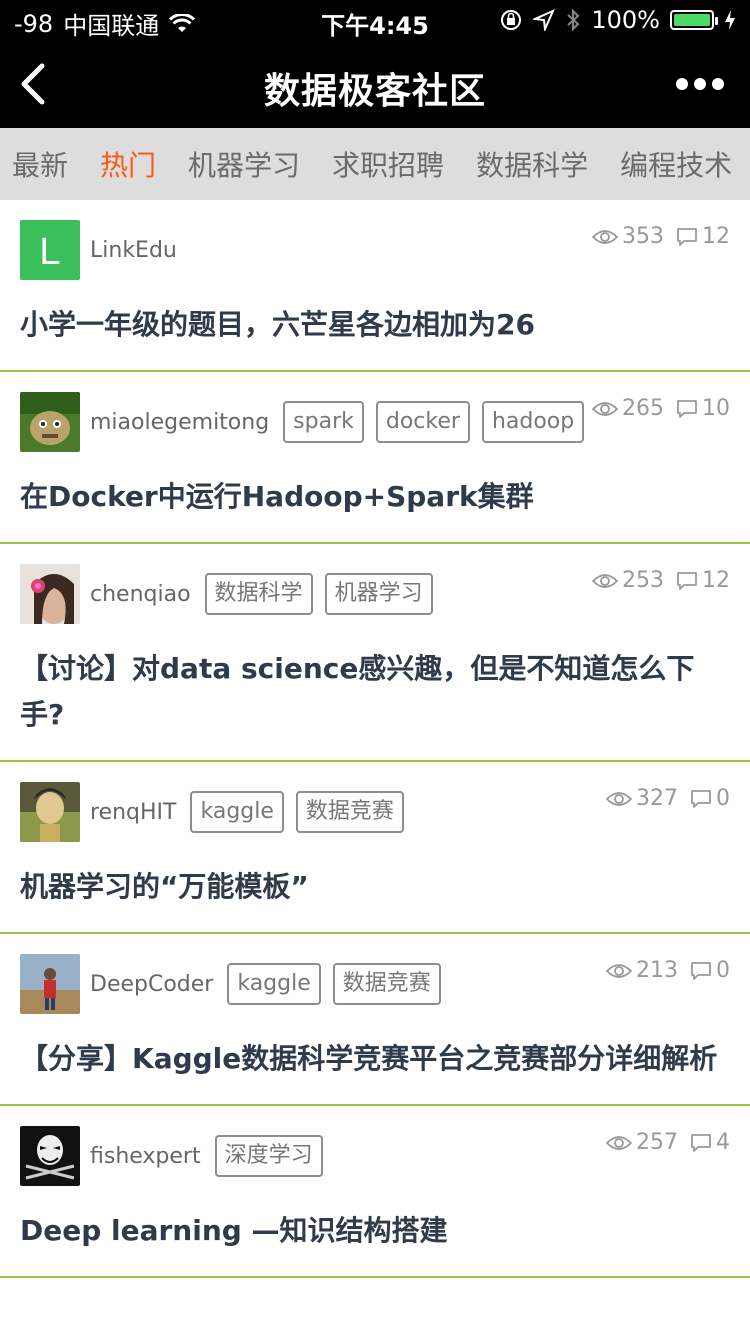 This screenshot has height=1334, width=750. What do you see at coordinates (694, 20) in the screenshot?
I see `battery-icon` at bounding box center [694, 20].